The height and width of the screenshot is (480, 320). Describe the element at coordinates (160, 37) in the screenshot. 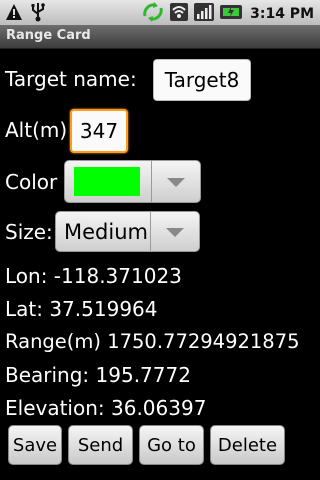

I see `title-bar: Range Card` at that location.